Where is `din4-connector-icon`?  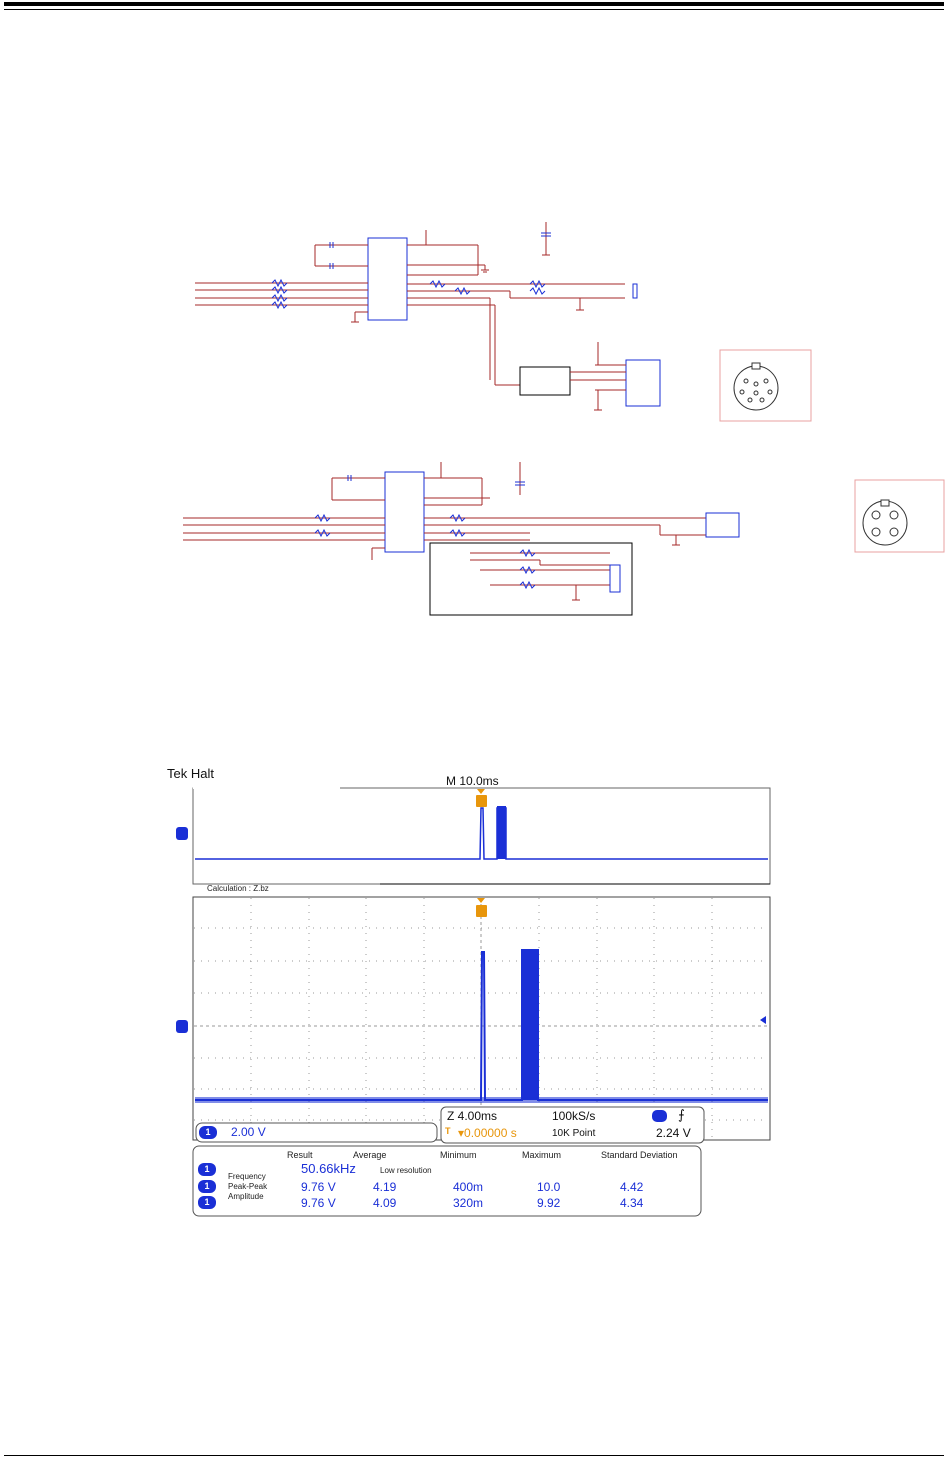 din4-connector-icon is located at coordinates (899, 516).